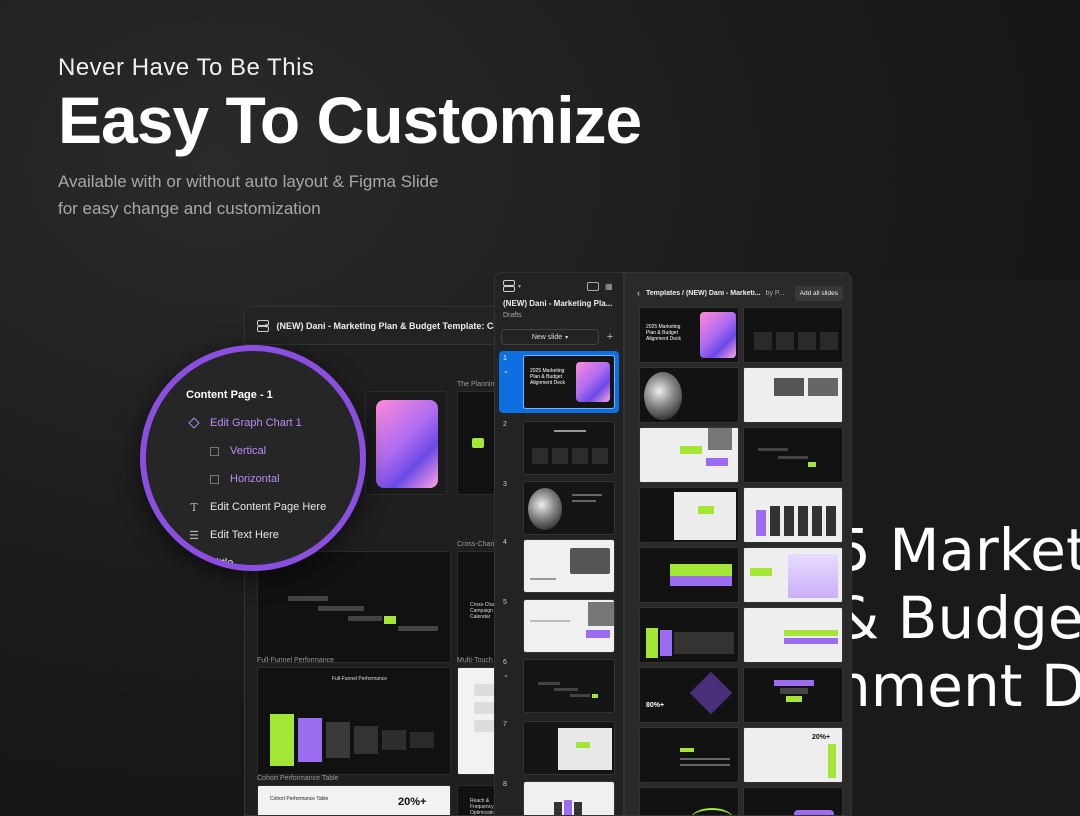 The width and height of the screenshot is (1080, 816). I want to click on slide-thumb-calendar, so click(354, 607).